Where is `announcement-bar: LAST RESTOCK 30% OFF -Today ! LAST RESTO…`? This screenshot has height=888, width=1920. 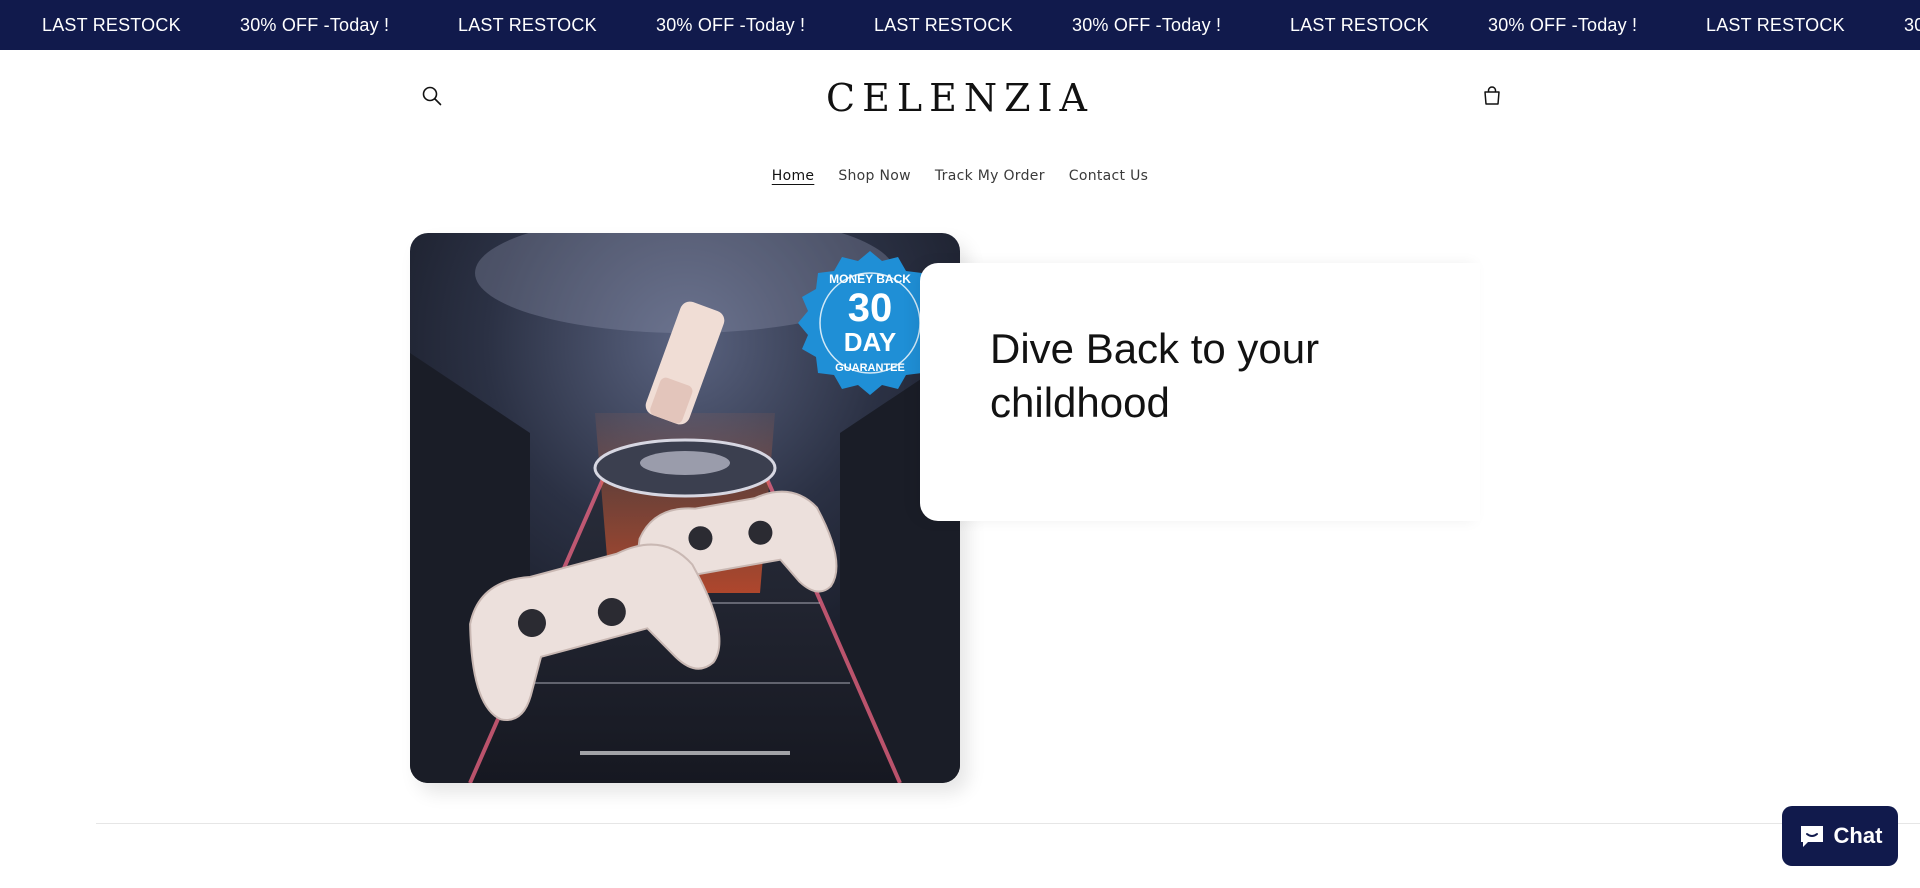 announcement-bar: LAST RESTOCK 30% OFF -Today ! LAST RESTO… is located at coordinates (960, 25).